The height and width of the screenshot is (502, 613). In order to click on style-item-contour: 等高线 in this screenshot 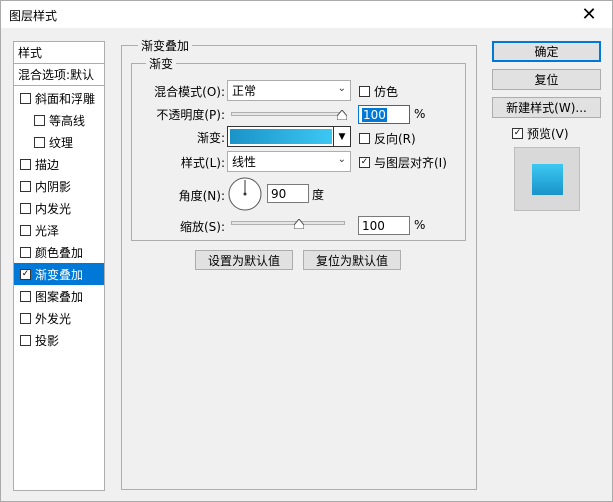, I will do `click(59, 120)`.